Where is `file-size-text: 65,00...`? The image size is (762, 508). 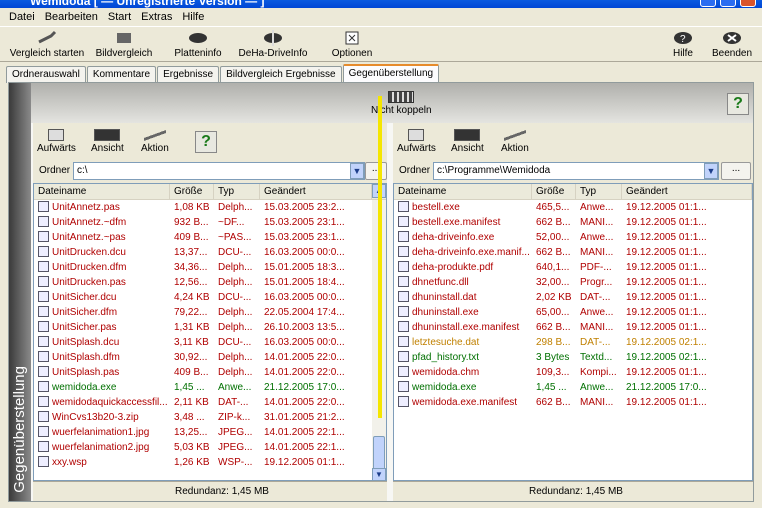 file-size-text: 65,00... is located at coordinates (553, 312).